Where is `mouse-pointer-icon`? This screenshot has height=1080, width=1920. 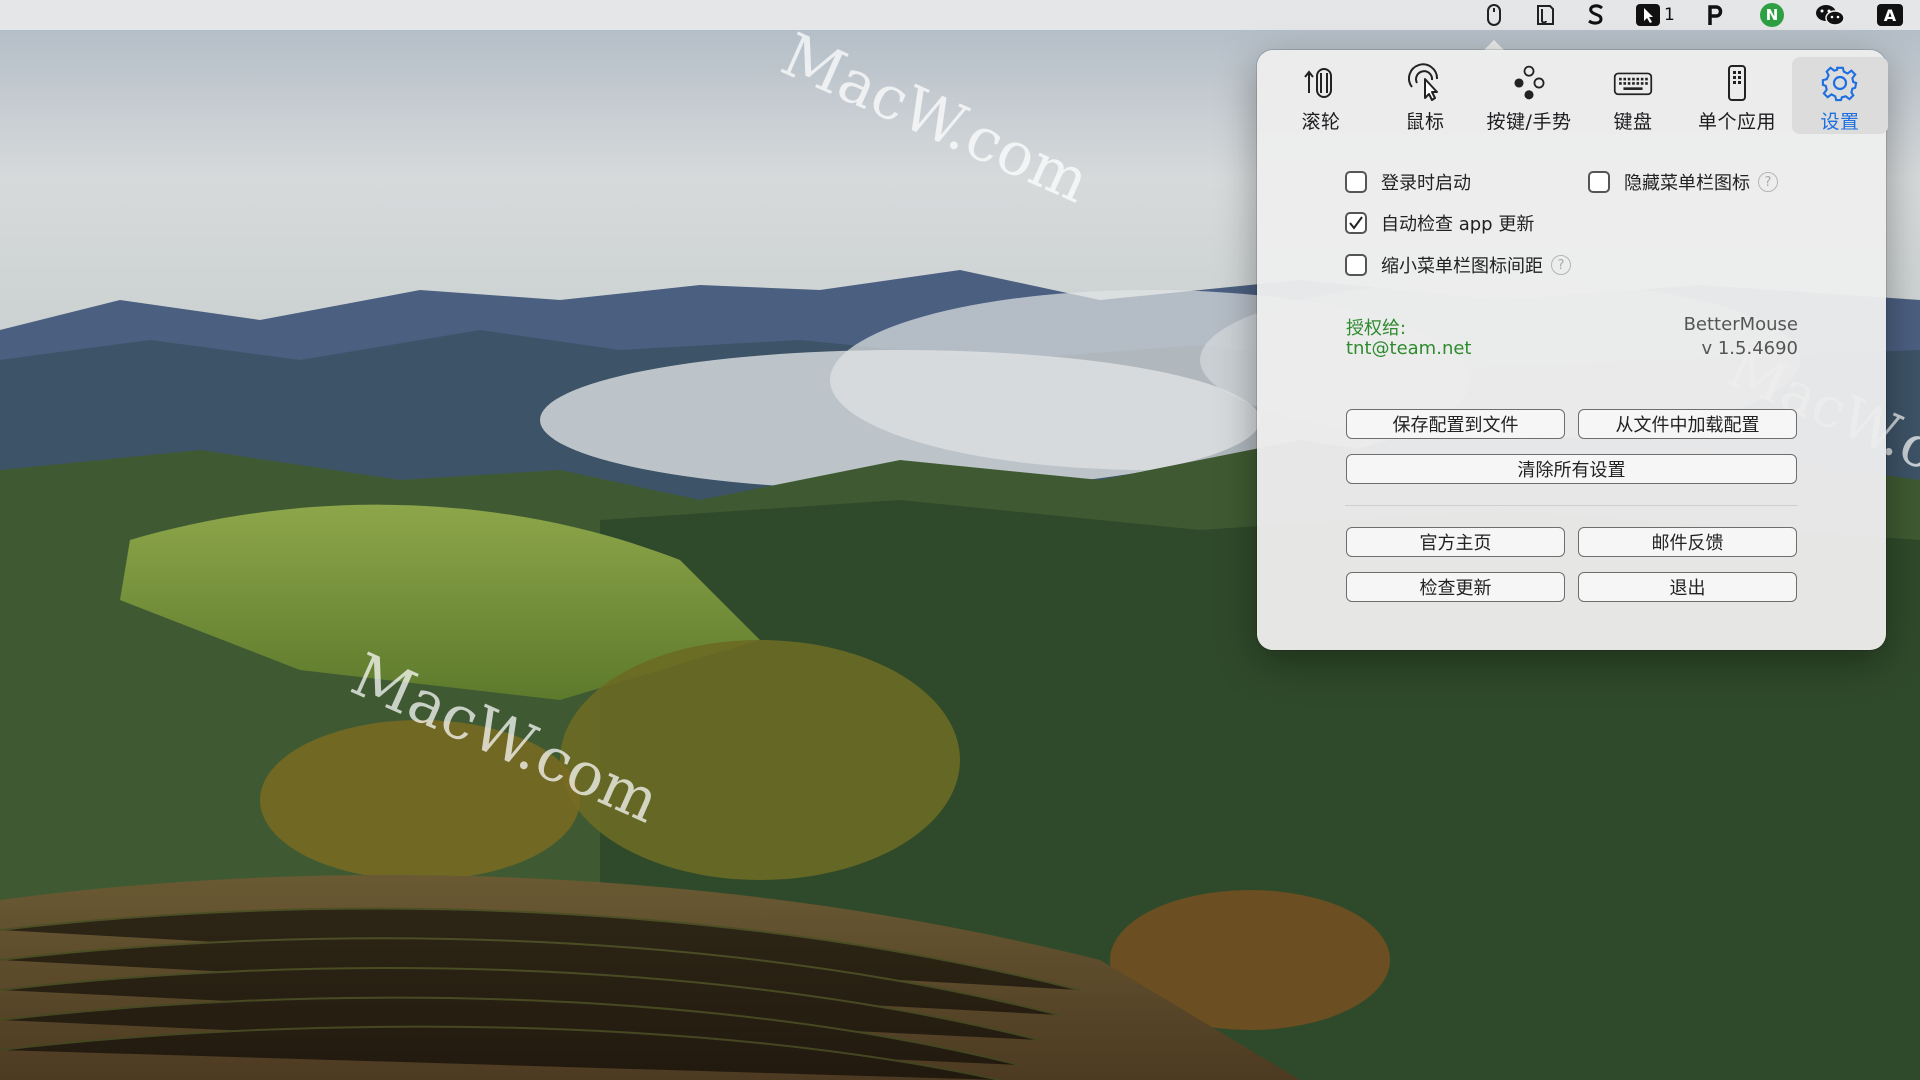 mouse-pointer-icon is located at coordinates (1425, 83).